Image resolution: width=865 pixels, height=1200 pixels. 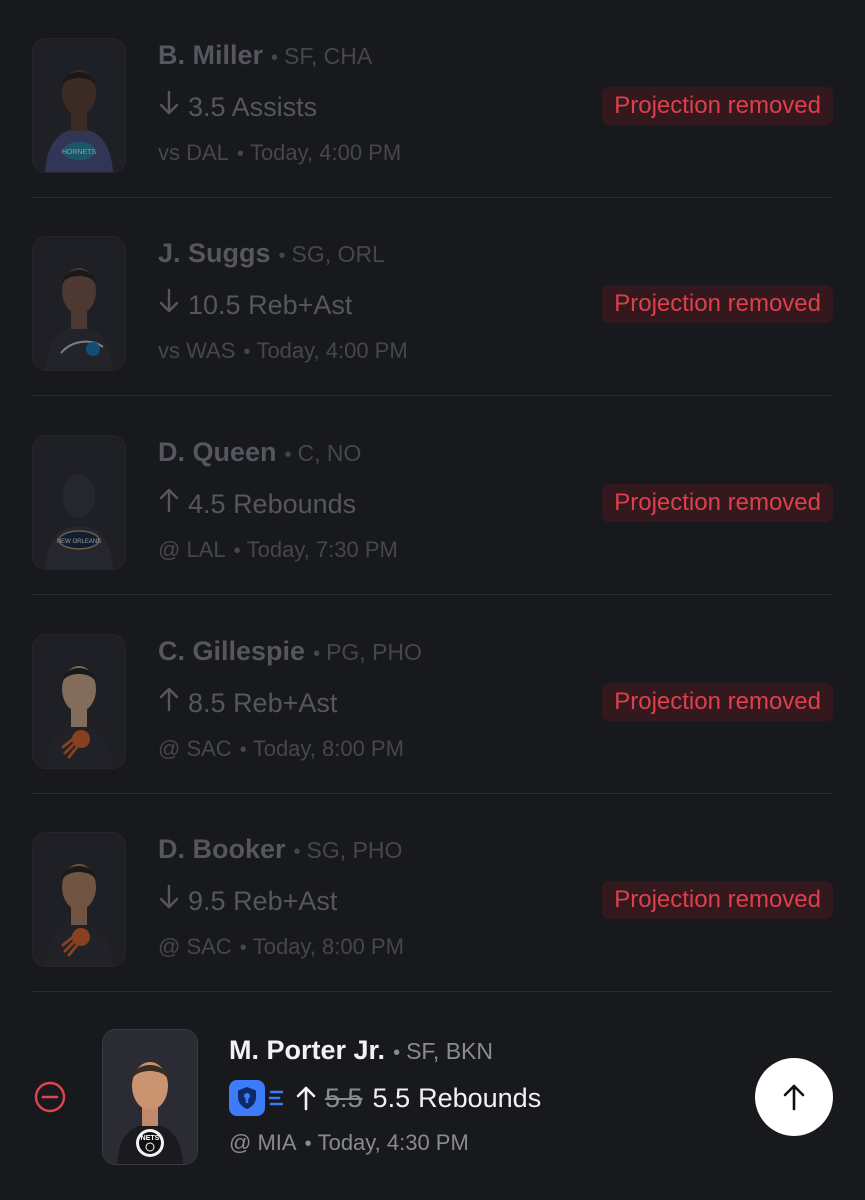 I want to click on position-team: C, NO, so click(x=329, y=453).